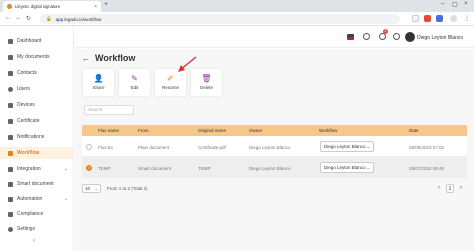 The image size is (474, 251). Describe the element at coordinates (206, 78) in the screenshot. I see `delete-icon: 🗑` at that location.